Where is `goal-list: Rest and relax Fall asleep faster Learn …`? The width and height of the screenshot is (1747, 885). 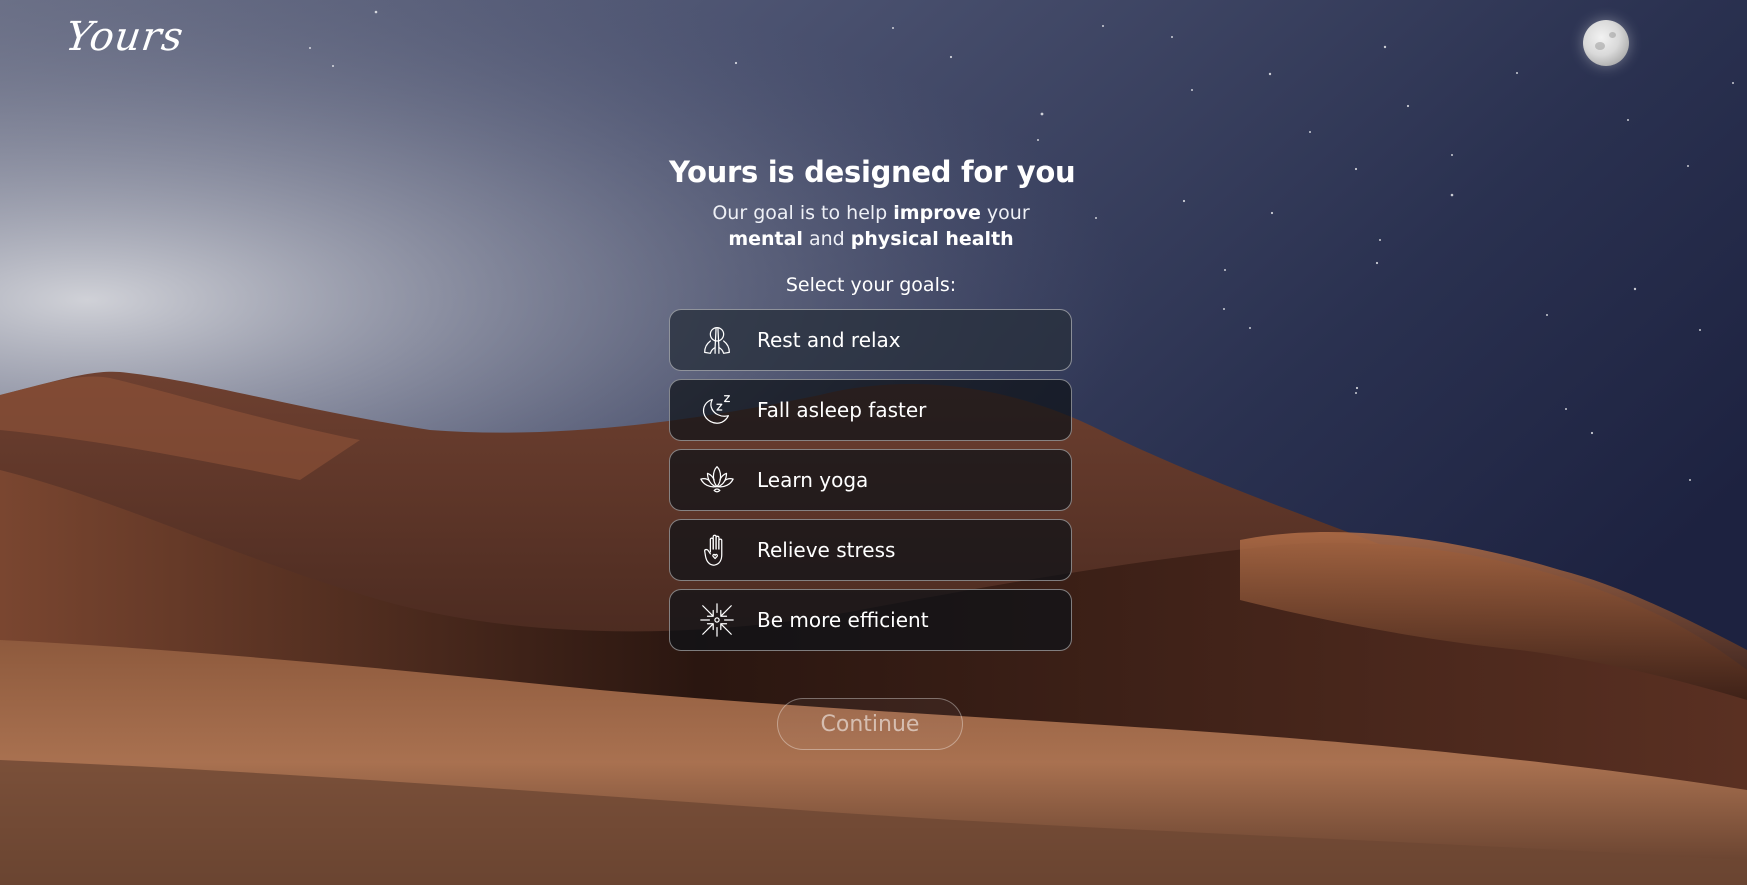 goal-list: Rest and relax Fall asleep faster Learn … is located at coordinates (871, 480).